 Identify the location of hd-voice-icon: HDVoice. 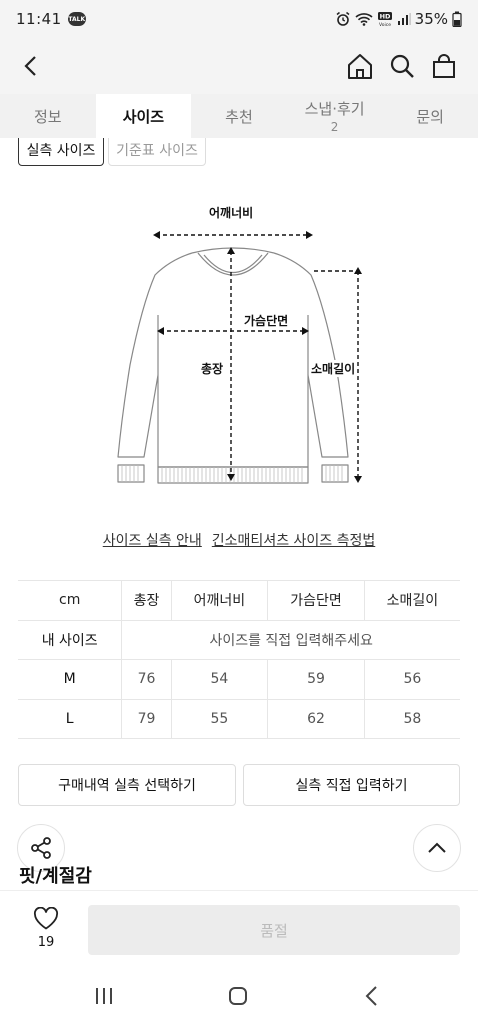
(384, 19).